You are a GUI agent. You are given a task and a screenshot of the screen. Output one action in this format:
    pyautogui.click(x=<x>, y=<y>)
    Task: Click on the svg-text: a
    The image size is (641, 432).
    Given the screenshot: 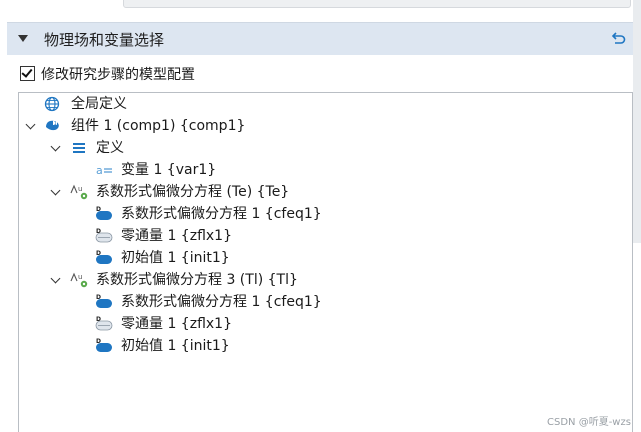 What is the action you would take?
    pyautogui.click(x=99, y=170)
    